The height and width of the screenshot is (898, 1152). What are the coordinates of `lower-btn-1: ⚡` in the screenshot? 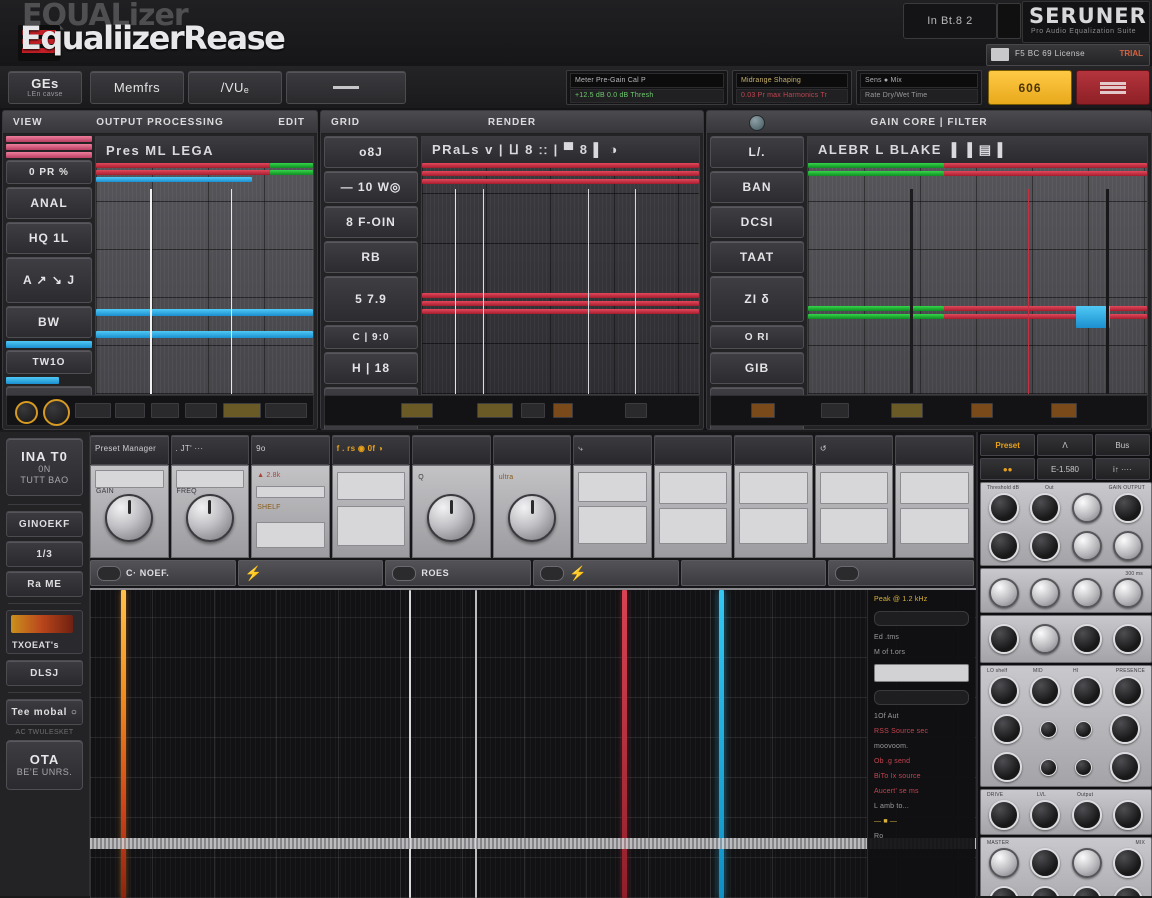 It's located at (310, 573).